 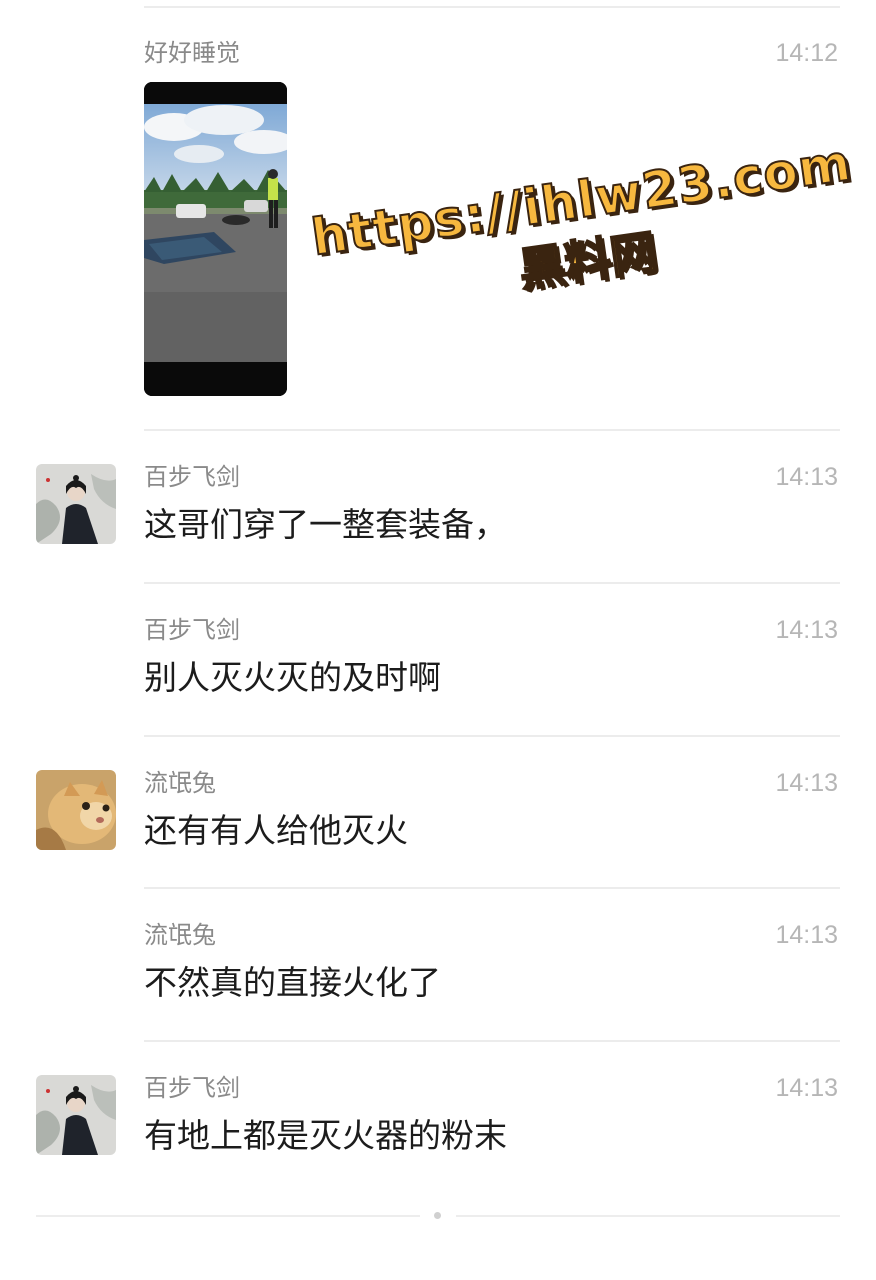 What do you see at coordinates (215, 239) in the screenshot?
I see `video-thumbnail` at bounding box center [215, 239].